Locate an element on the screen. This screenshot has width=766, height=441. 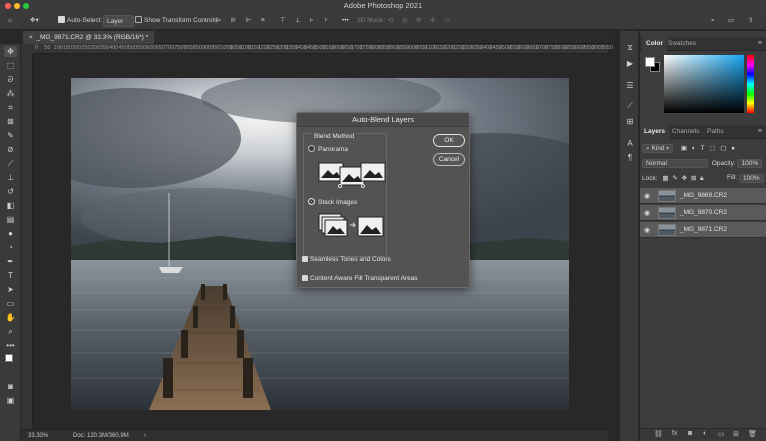
layer-row: ◉ _MG_9869.CR2 is located at coordinates (703, 196).